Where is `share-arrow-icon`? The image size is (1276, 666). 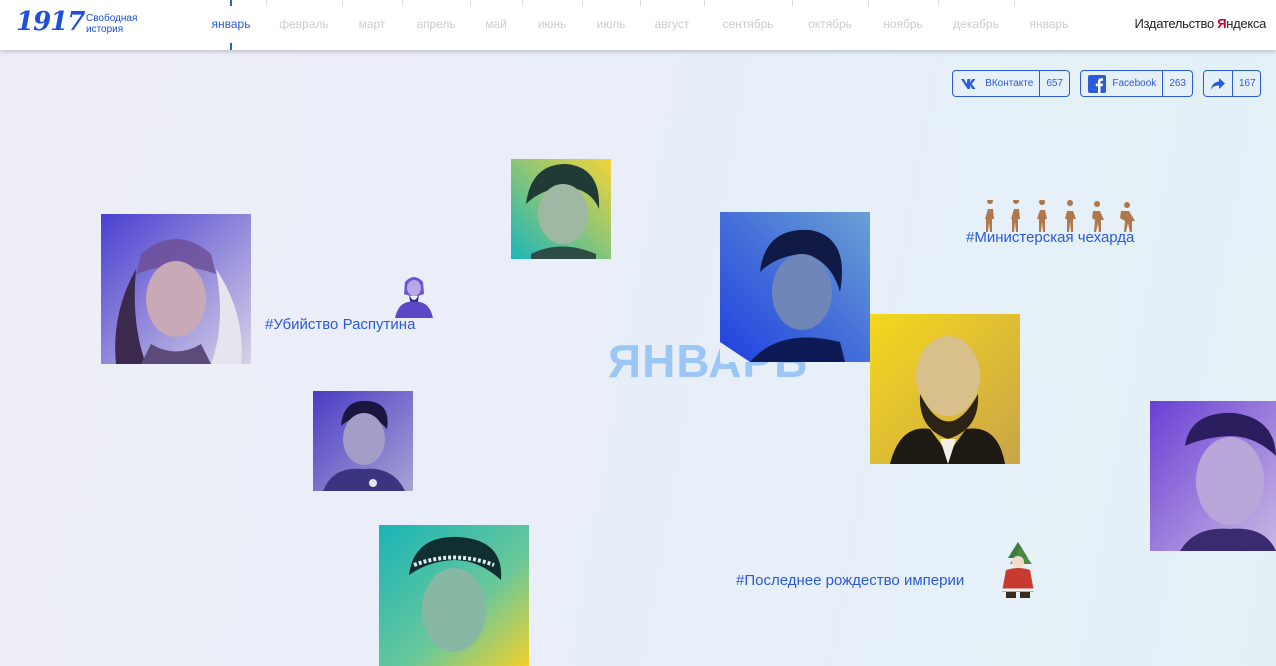
share-arrow-icon is located at coordinates (1218, 84).